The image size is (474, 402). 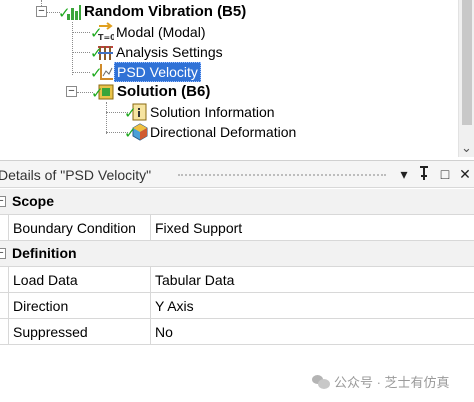 I want to click on property-name: Suppressed, so click(x=79, y=332).